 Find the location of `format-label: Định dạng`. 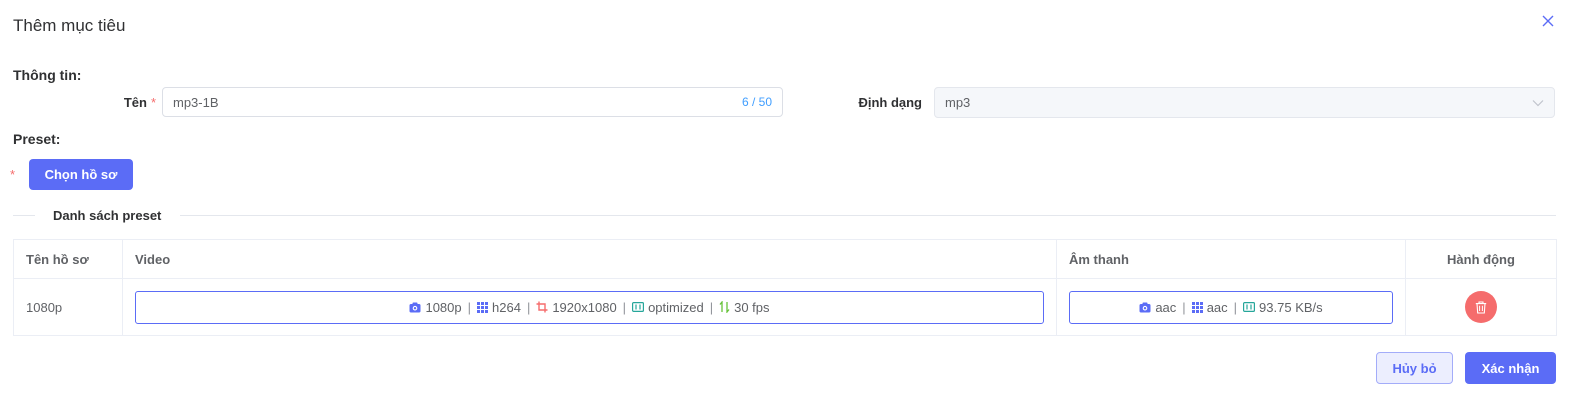

format-label: Định dạng is located at coordinates (890, 102).